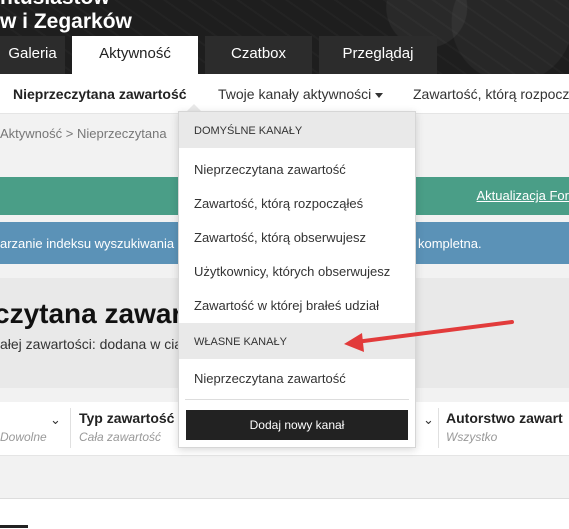 The height and width of the screenshot is (529, 569). What do you see at coordinates (295, 94) in the screenshot?
I see `subnav-streams-label: Twoje kanały aktywności` at bounding box center [295, 94].